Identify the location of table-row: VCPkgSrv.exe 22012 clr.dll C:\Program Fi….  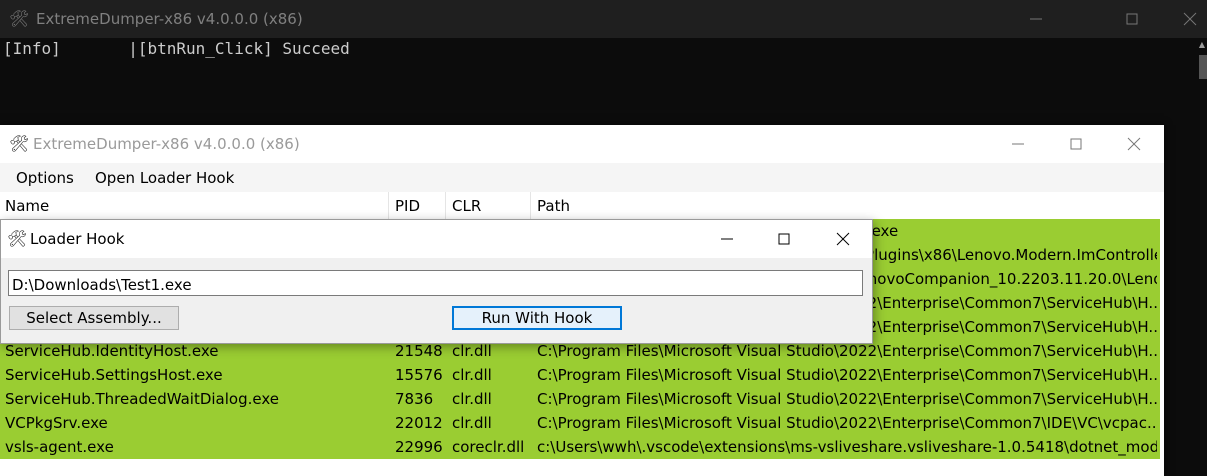
(580, 423).